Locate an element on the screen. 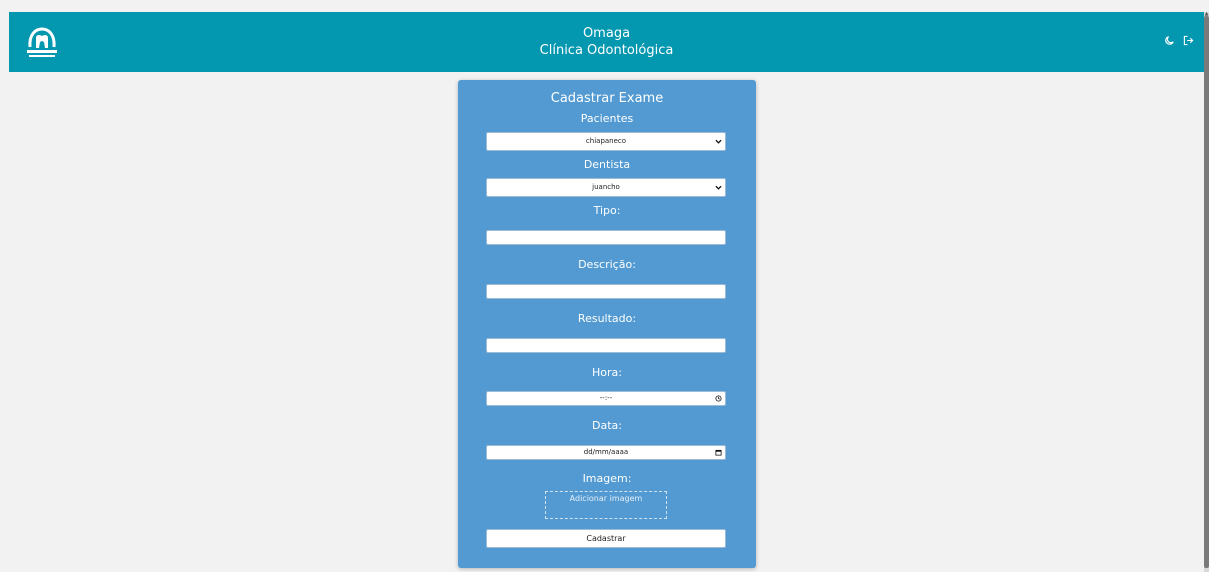 This screenshot has height=572, width=1209. tipo-label: Tipo: is located at coordinates (607, 210).